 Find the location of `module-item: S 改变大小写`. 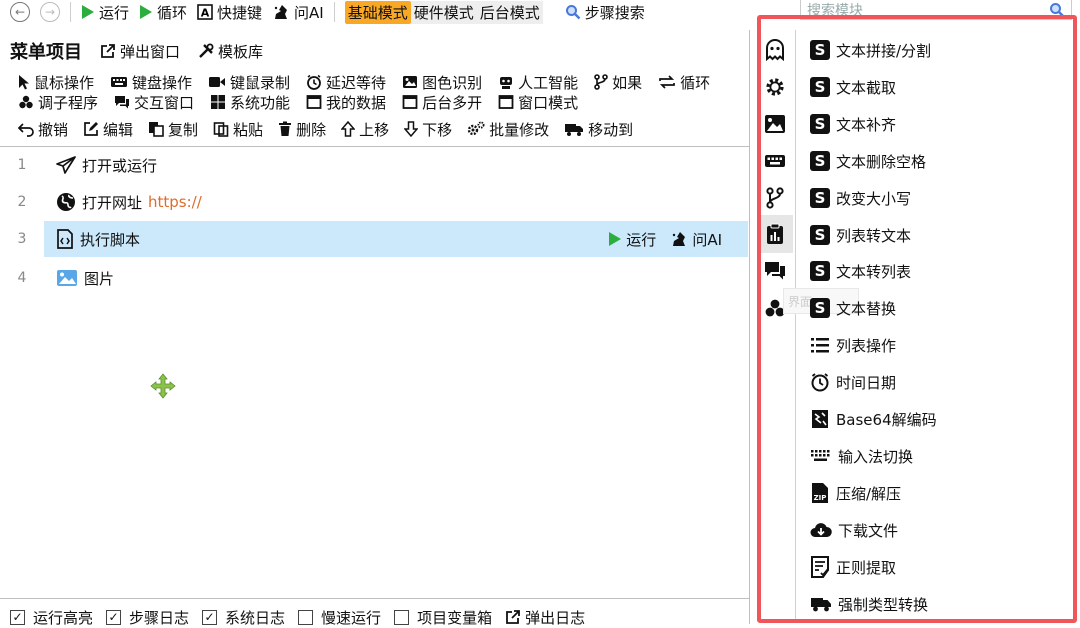

module-item: S 改变大小写 is located at coordinates (860, 198).